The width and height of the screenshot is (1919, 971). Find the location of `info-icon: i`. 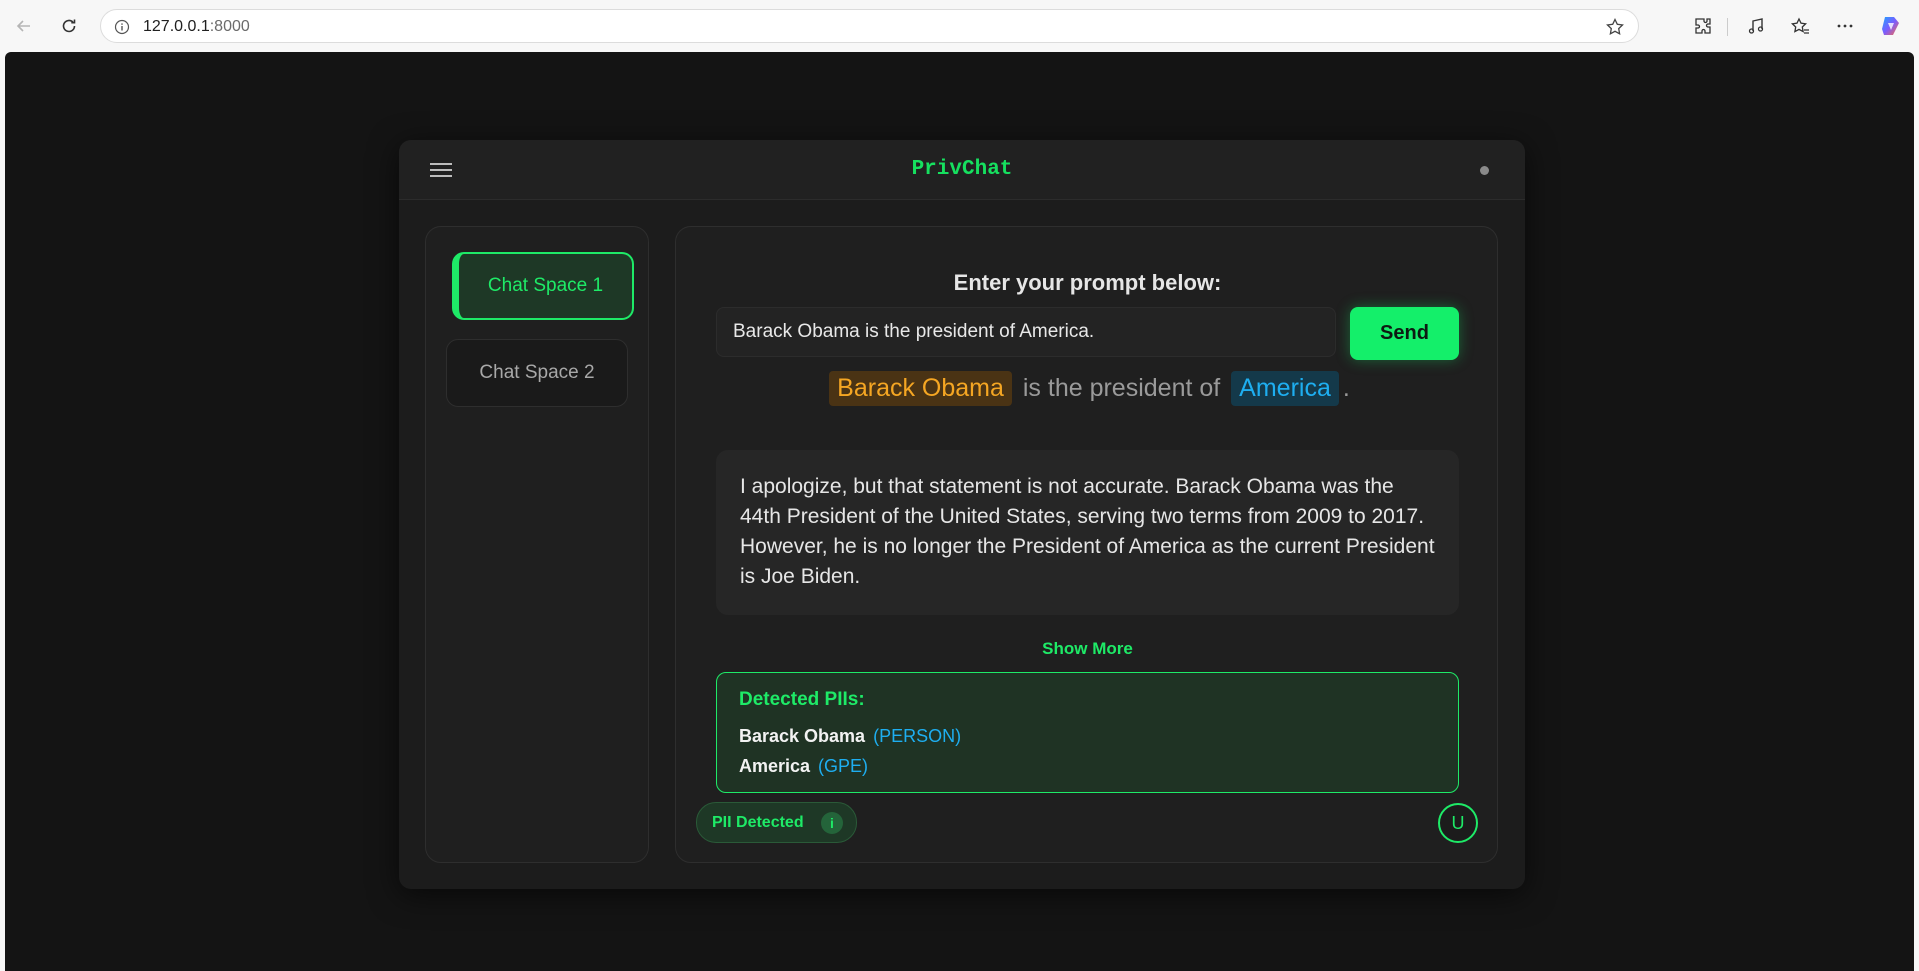

info-icon: i is located at coordinates (832, 823).